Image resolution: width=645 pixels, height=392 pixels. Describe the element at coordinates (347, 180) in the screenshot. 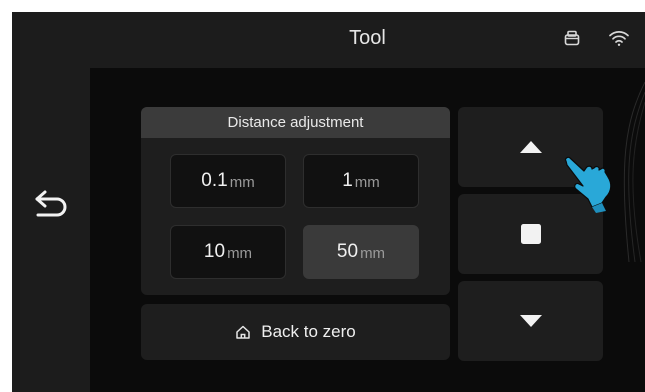

I see `distance-value: 1` at that location.